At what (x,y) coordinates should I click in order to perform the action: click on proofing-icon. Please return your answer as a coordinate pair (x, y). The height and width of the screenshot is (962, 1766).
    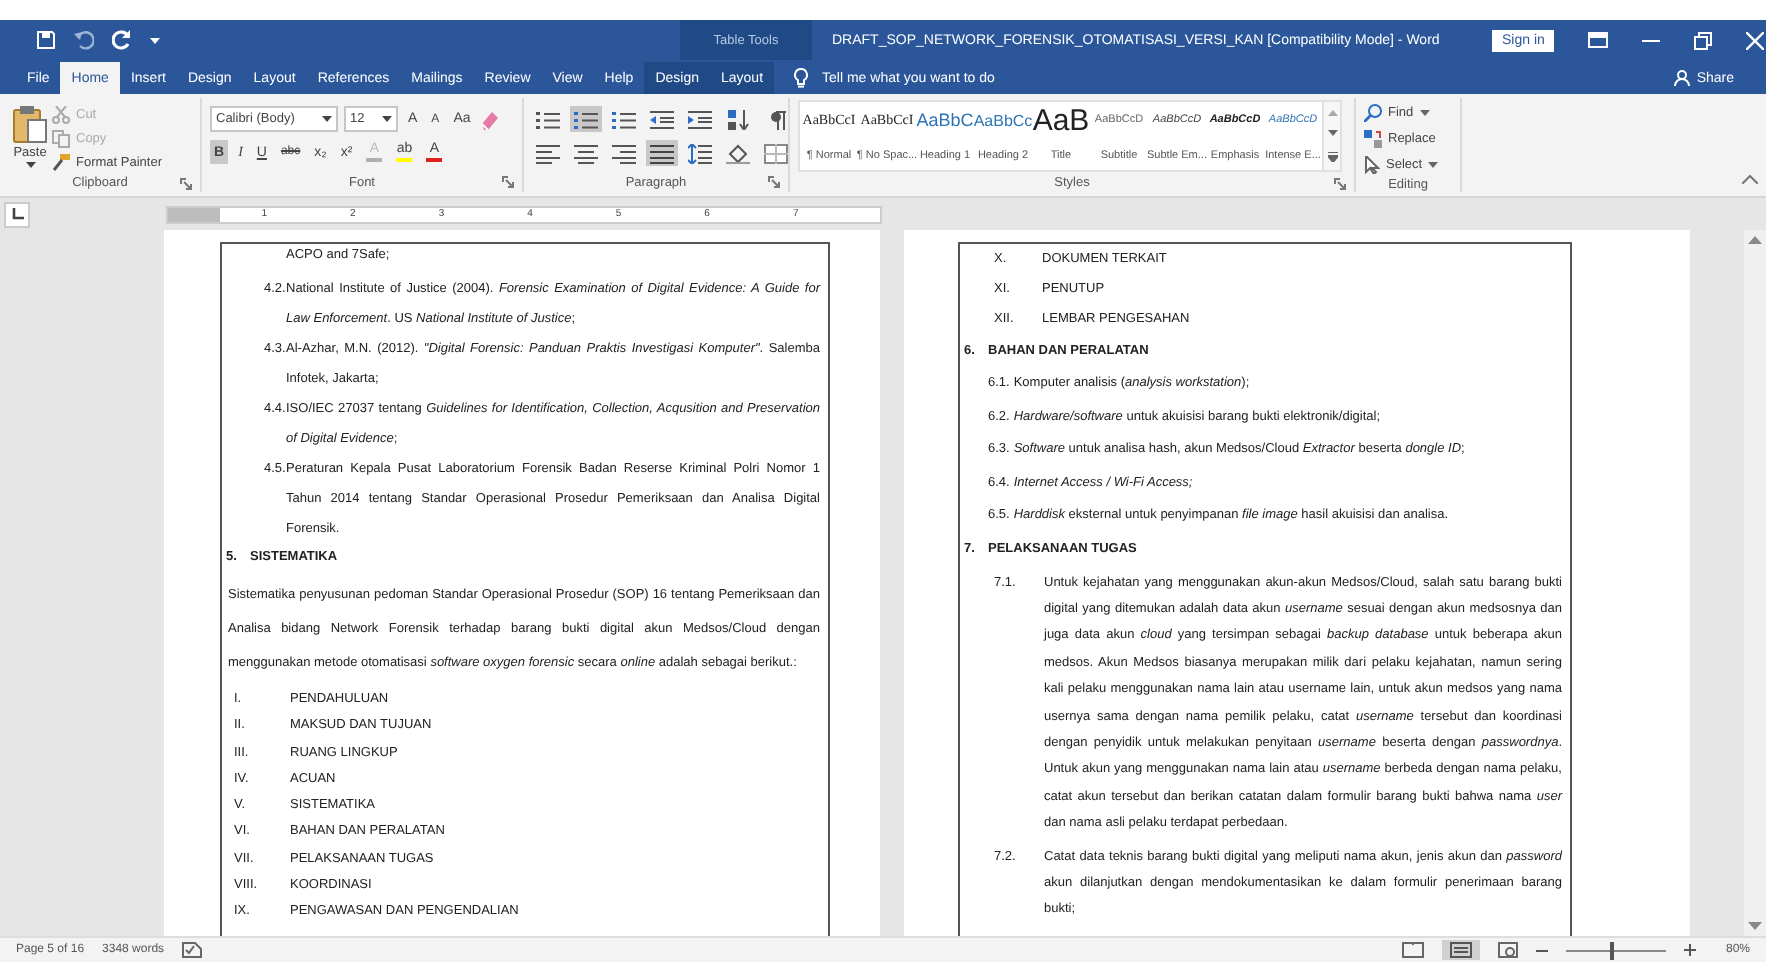
    Looking at the image, I should click on (192, 950).